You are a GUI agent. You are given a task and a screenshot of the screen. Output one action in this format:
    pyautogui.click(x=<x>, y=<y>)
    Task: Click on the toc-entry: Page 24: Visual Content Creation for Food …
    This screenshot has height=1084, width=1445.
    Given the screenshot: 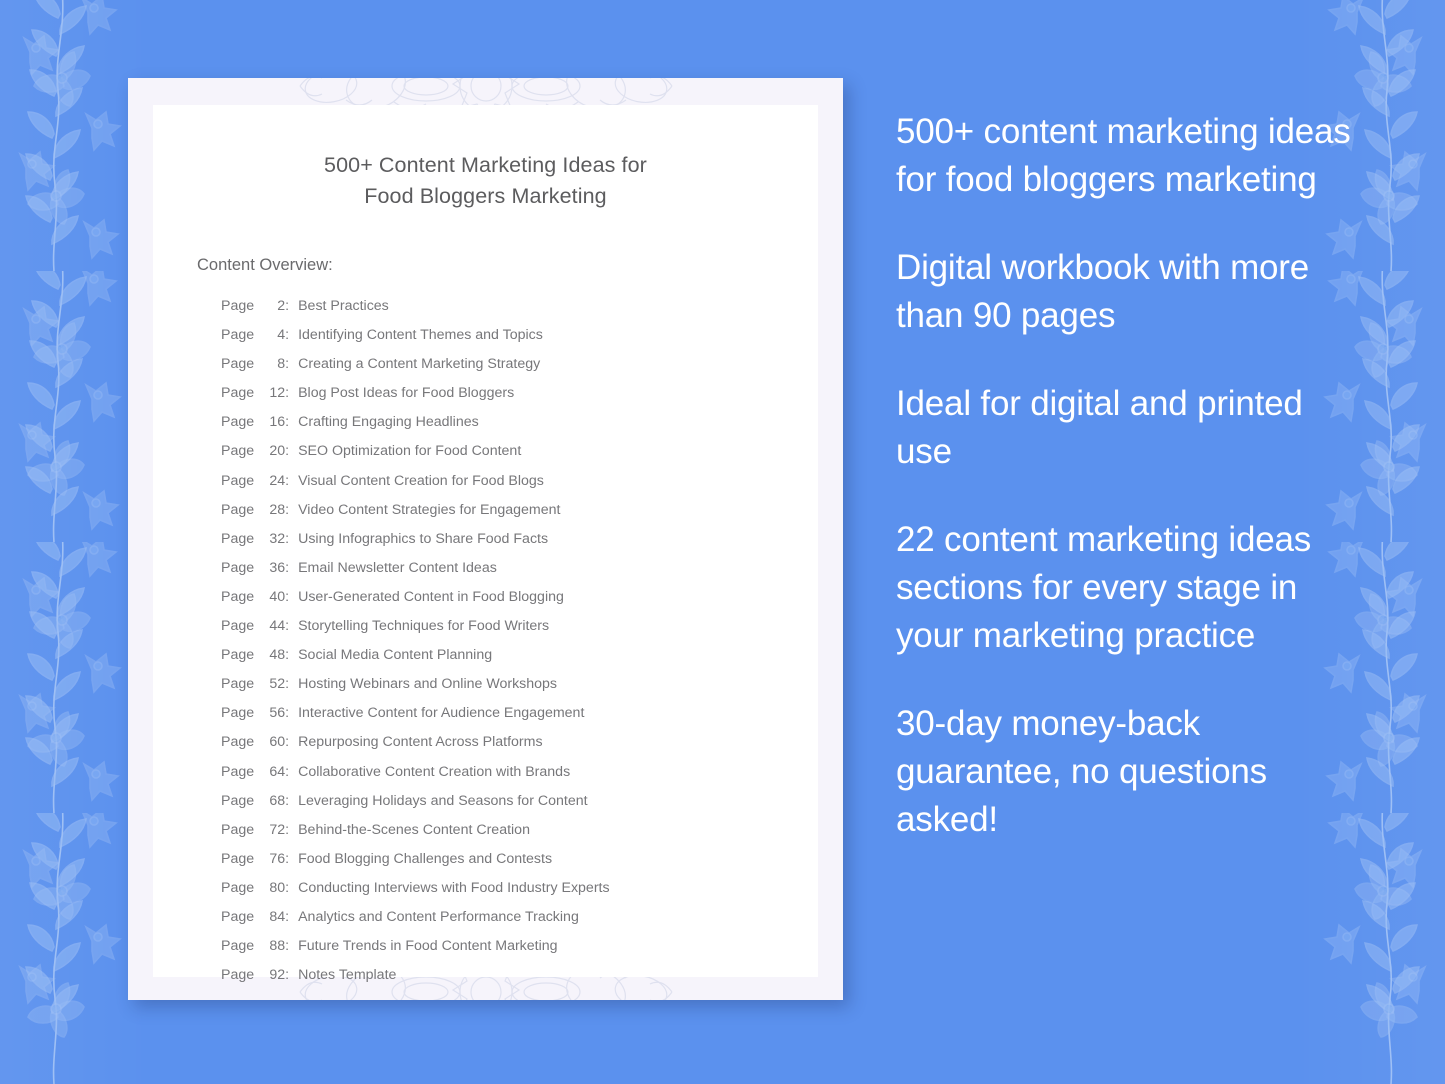 What is the action you would take?
    pyautogui.click(x=519, y=481)
    